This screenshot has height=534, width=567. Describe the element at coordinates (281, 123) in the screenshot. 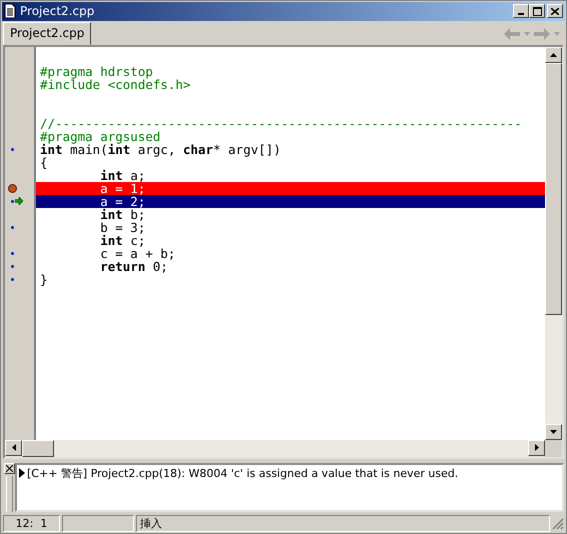

I see `code-line: //--------------------------------------------------------------` at that location.